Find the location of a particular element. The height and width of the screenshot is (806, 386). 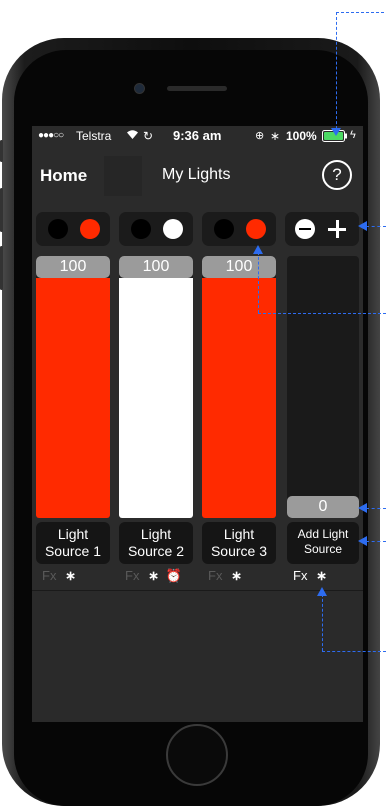

add-light-source-button: Add Light Source is located at coordinates (323, 543).